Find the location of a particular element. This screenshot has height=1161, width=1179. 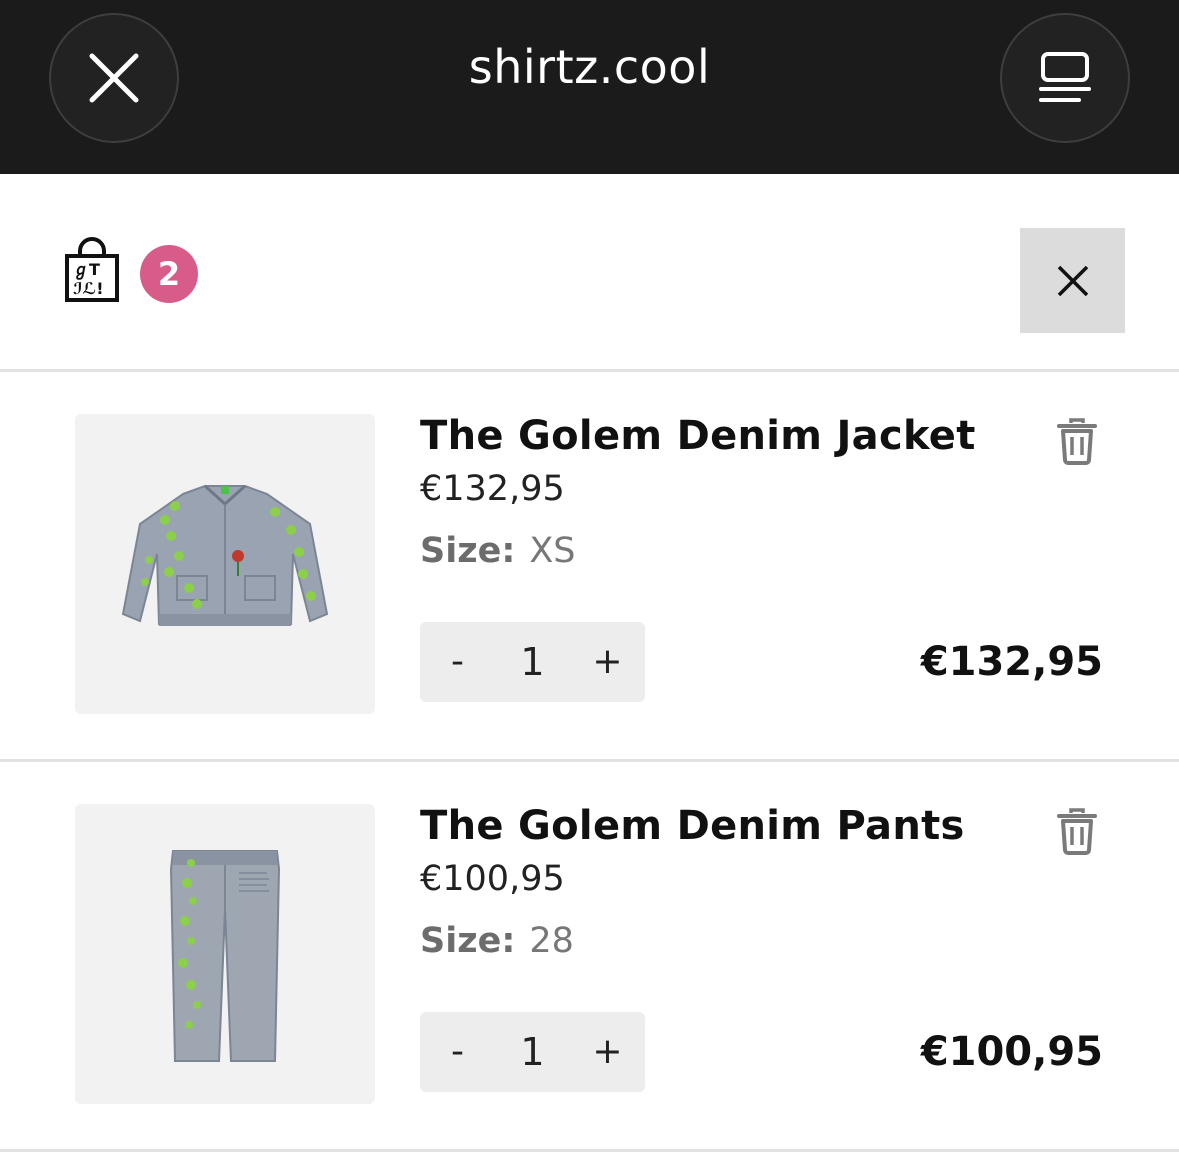

svg-text: ℊT is located at coordinates (86, 270).